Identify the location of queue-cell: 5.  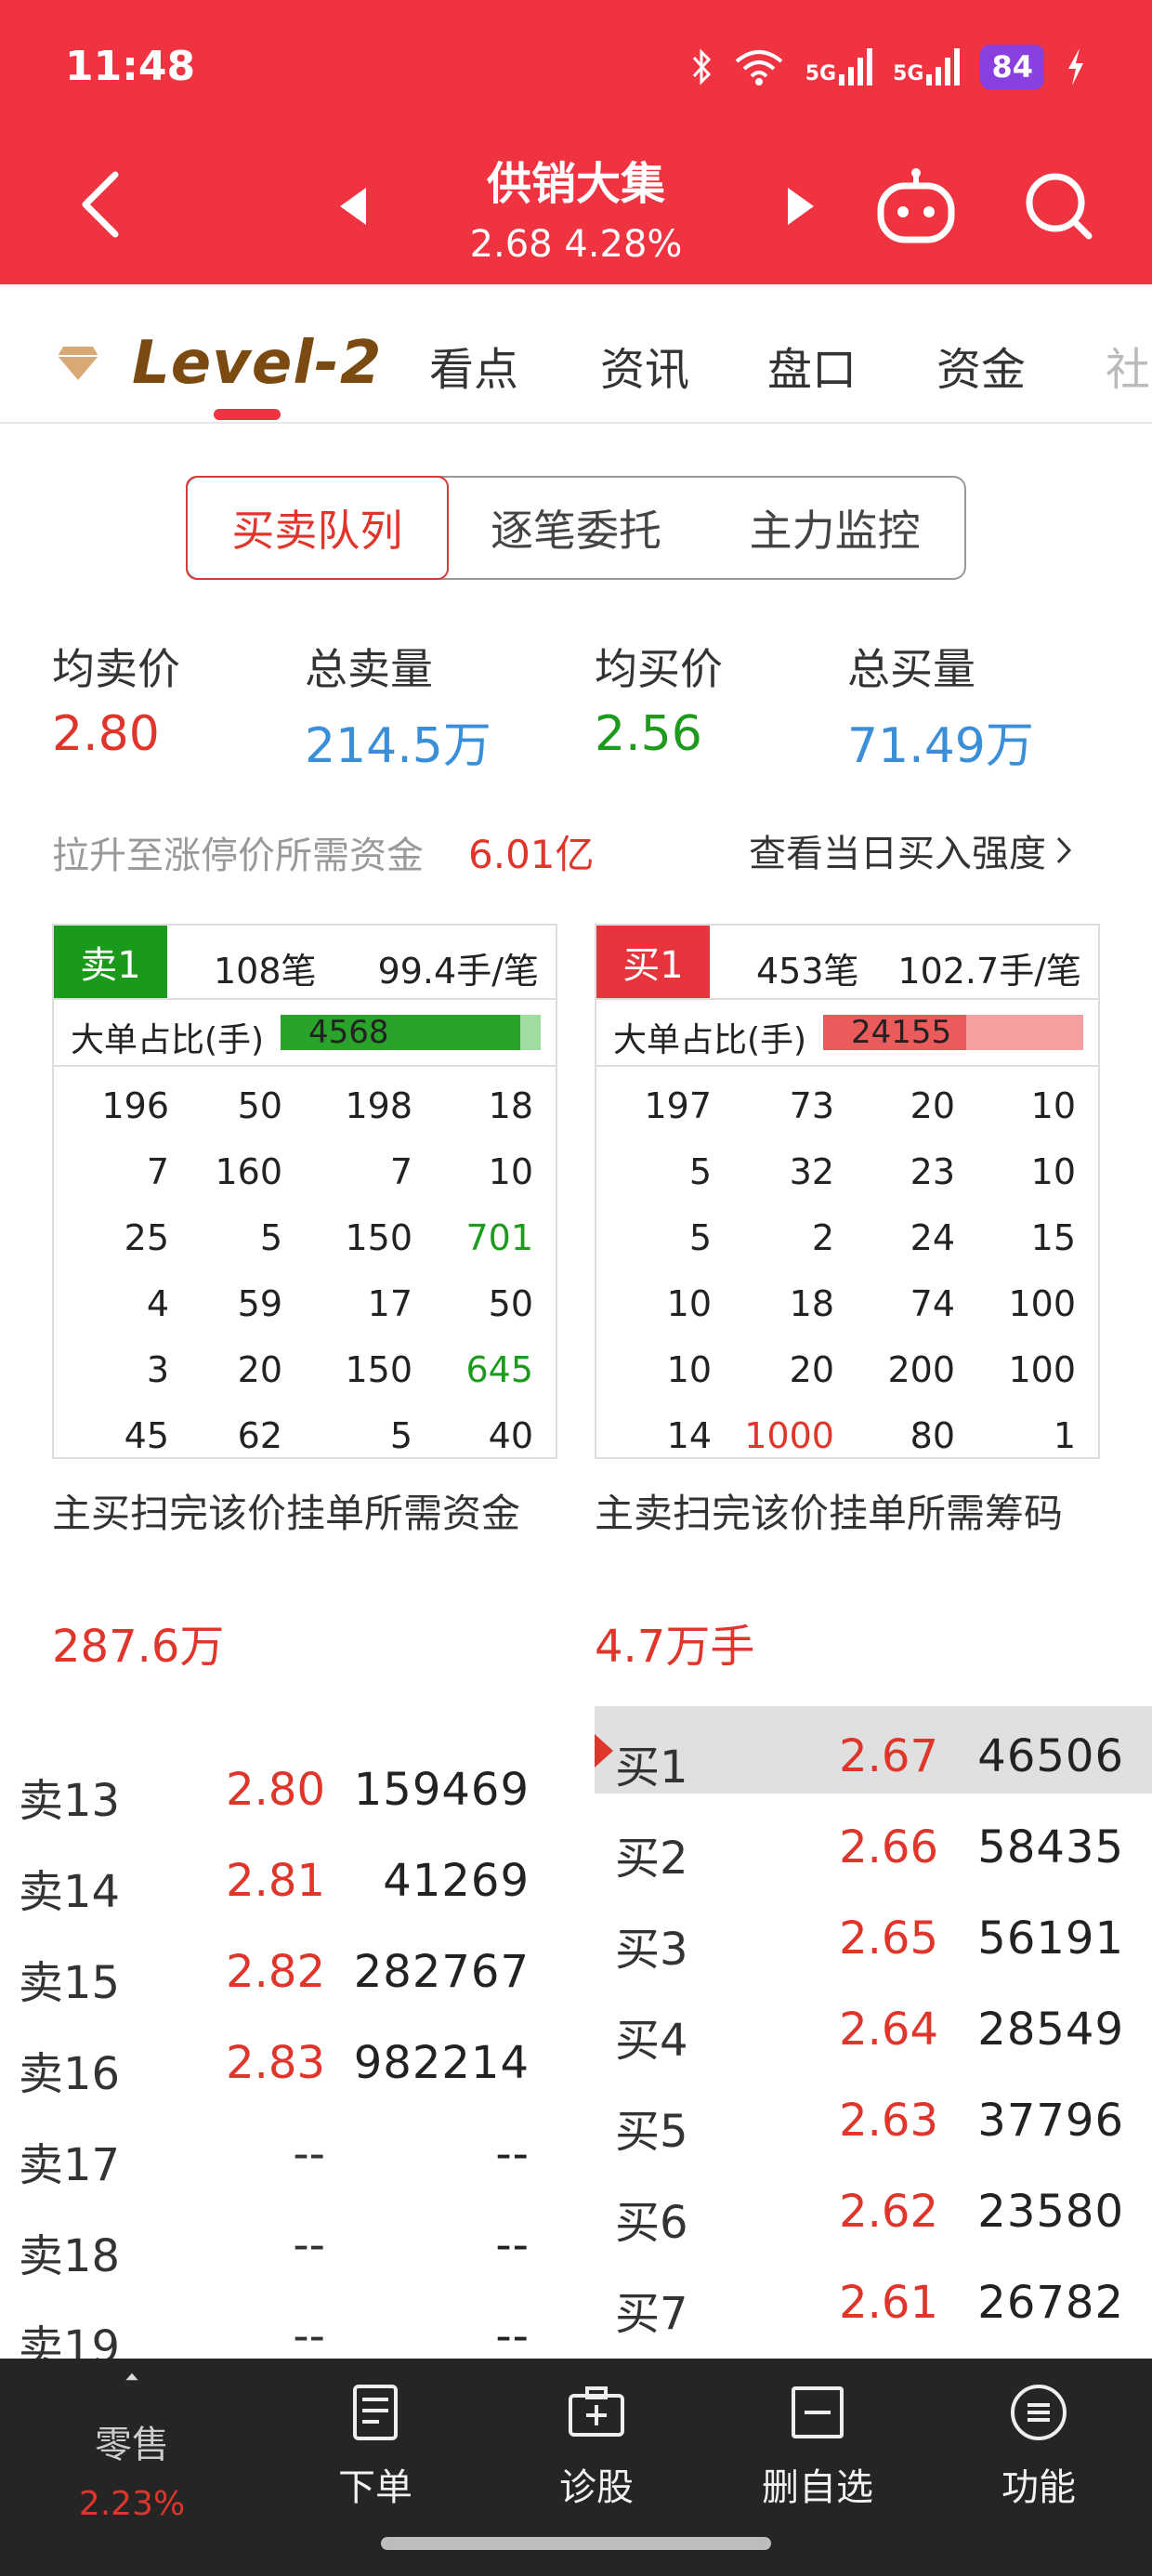
(700, 1237).